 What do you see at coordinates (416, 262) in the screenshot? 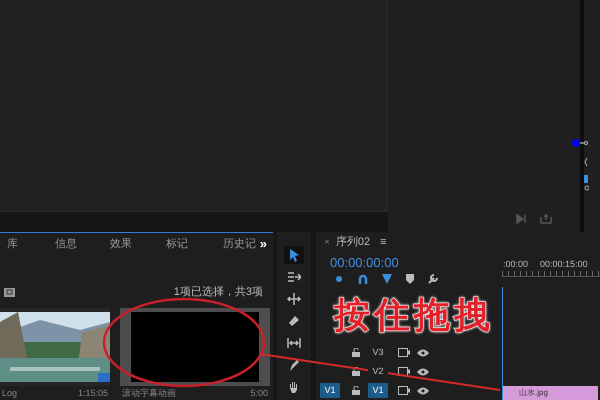
I see `timecode: 00:00:00:00` at bounding box center [416, 262].